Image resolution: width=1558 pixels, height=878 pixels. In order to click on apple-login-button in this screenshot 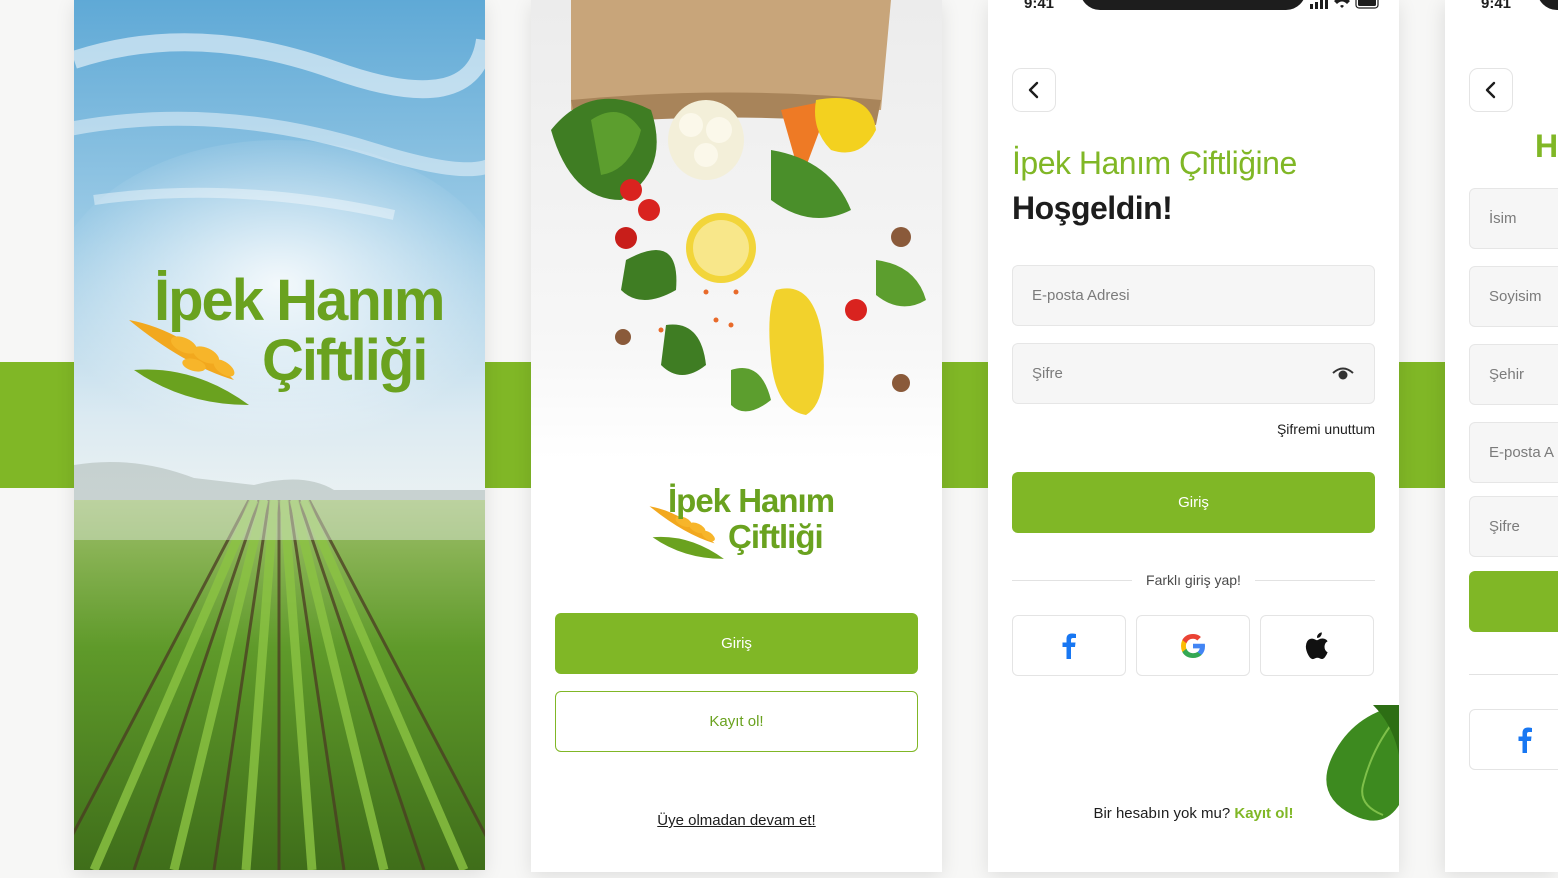, I will do `click(1317, 645)`.